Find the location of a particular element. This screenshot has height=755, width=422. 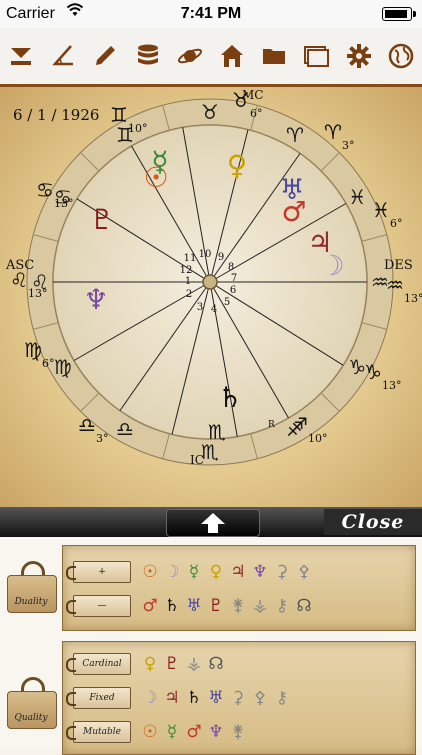

quality-row-mutable: Mutable ☉ ☿ ♂ ♆ ⚵ is located at coordinates (157, 732).